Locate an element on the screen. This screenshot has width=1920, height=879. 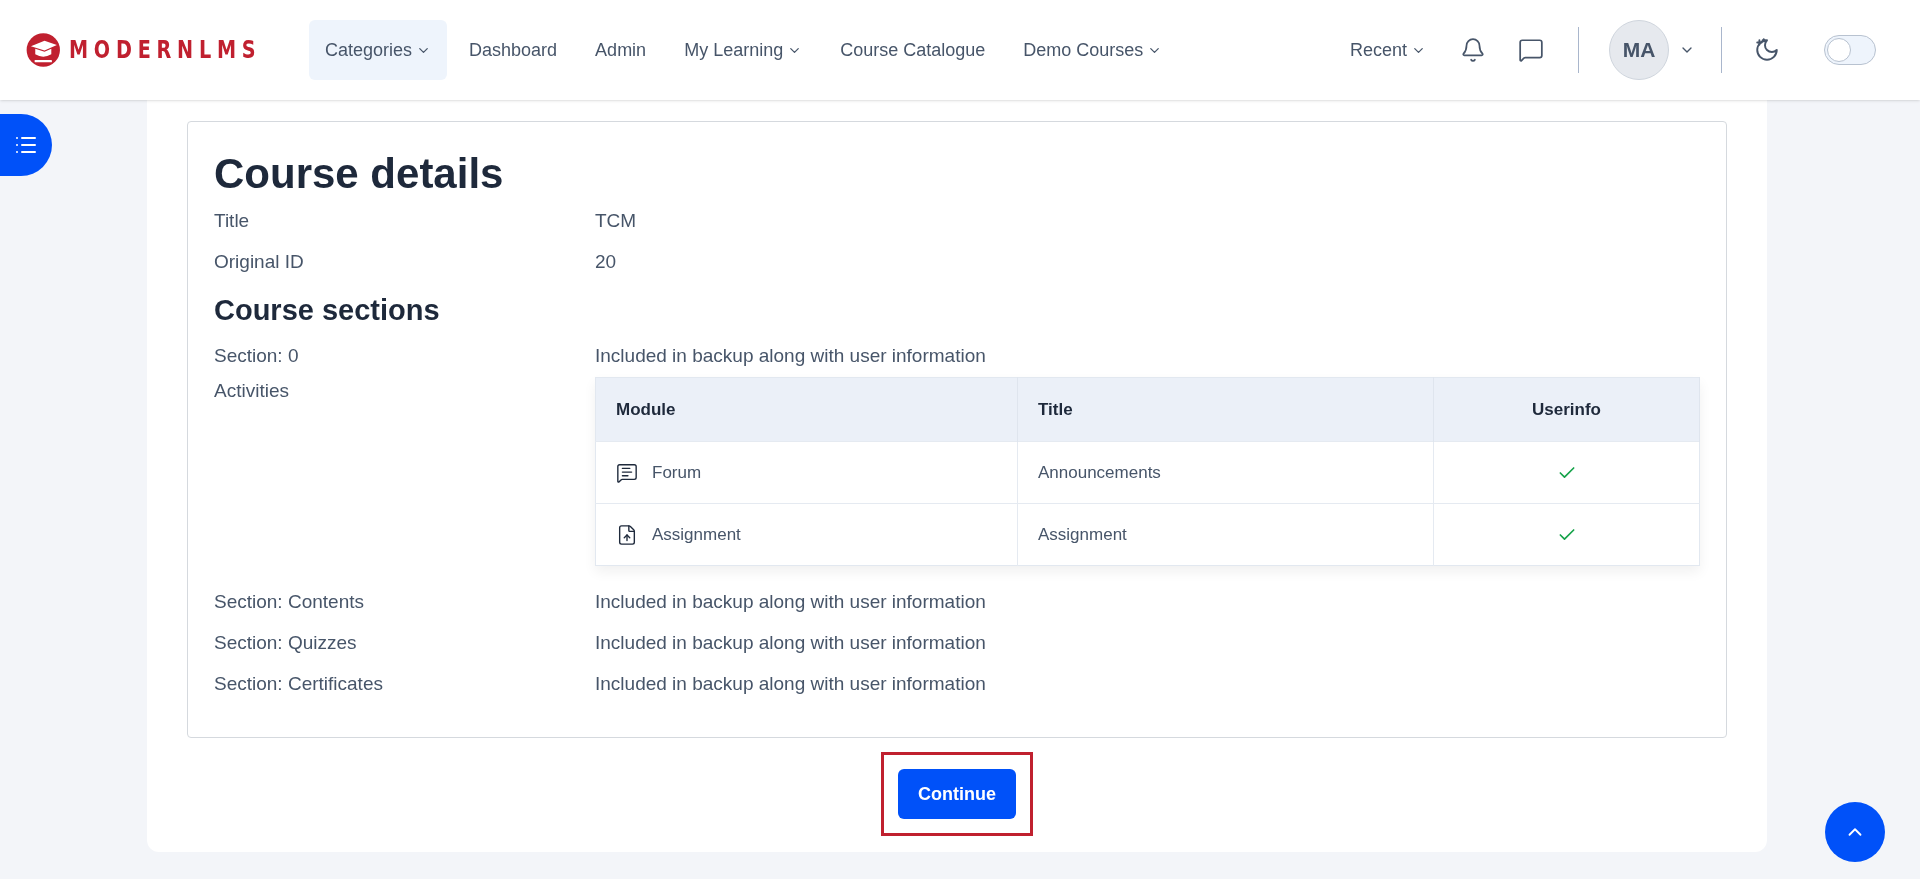
nav-link: Dashboard is located at coordinates (513, 50).